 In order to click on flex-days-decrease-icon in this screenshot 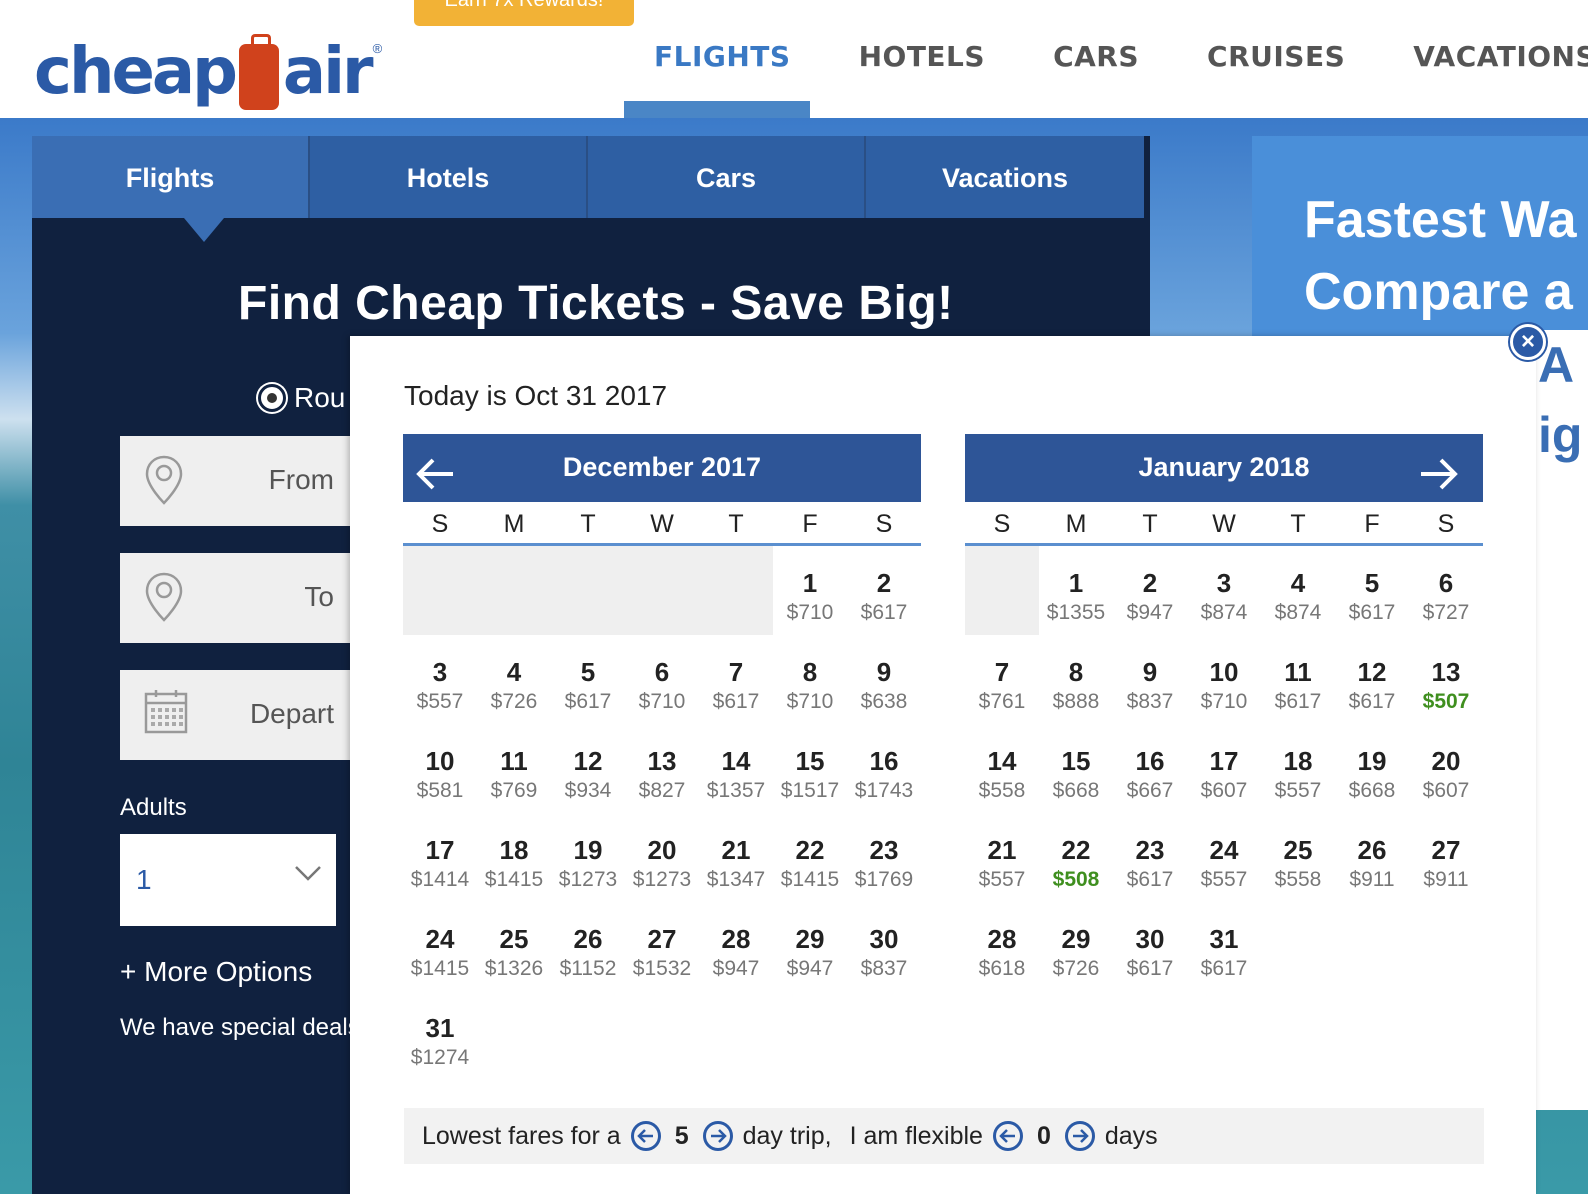, I will do `click(1007, 1136)`.